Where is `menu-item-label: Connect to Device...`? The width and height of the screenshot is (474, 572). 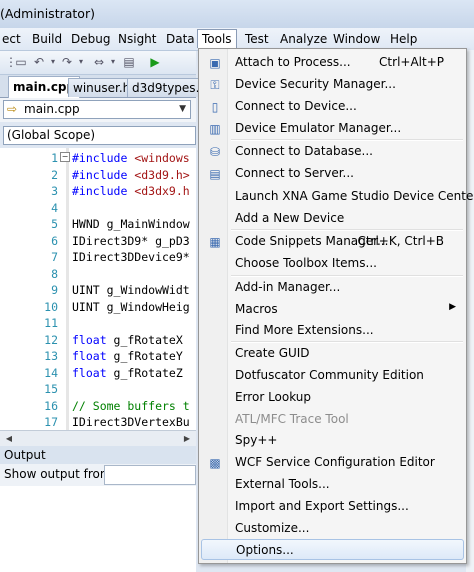
menu-item-label: Connect to Device... is located at coordinates (296, 106).